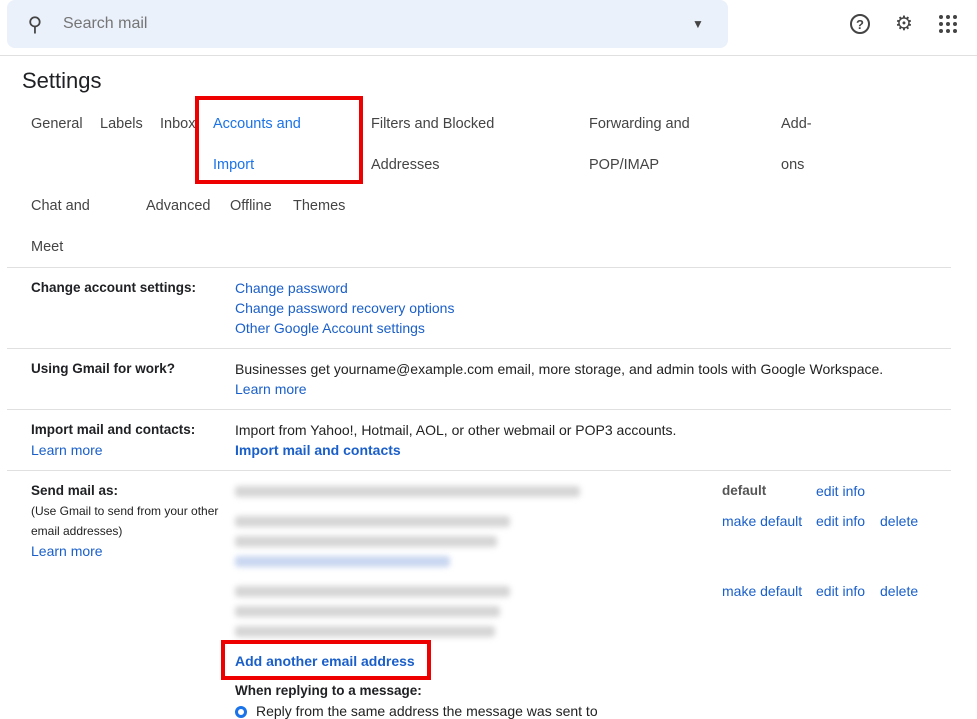  I want to click on send-learn-more-link: Learn more, so click(67, 551).